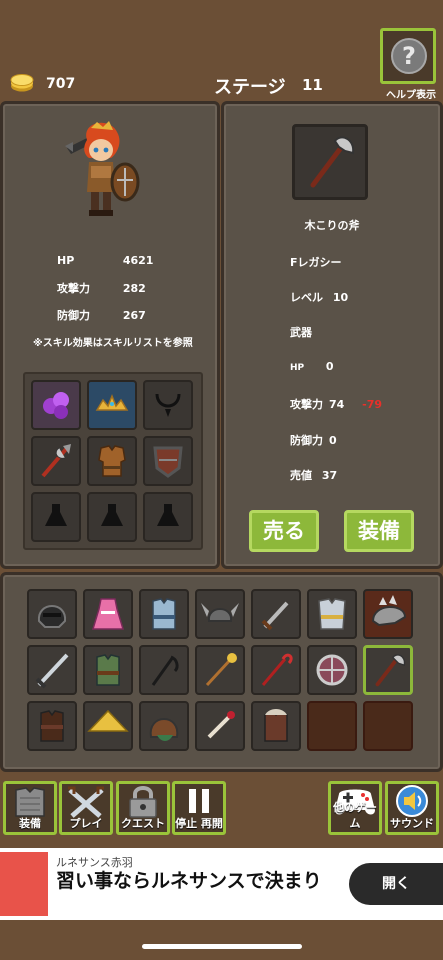  What do you see at coordinates (301, 332) in the screenshot?
I see `item-category: 武器` at bounding box center [301, 332].